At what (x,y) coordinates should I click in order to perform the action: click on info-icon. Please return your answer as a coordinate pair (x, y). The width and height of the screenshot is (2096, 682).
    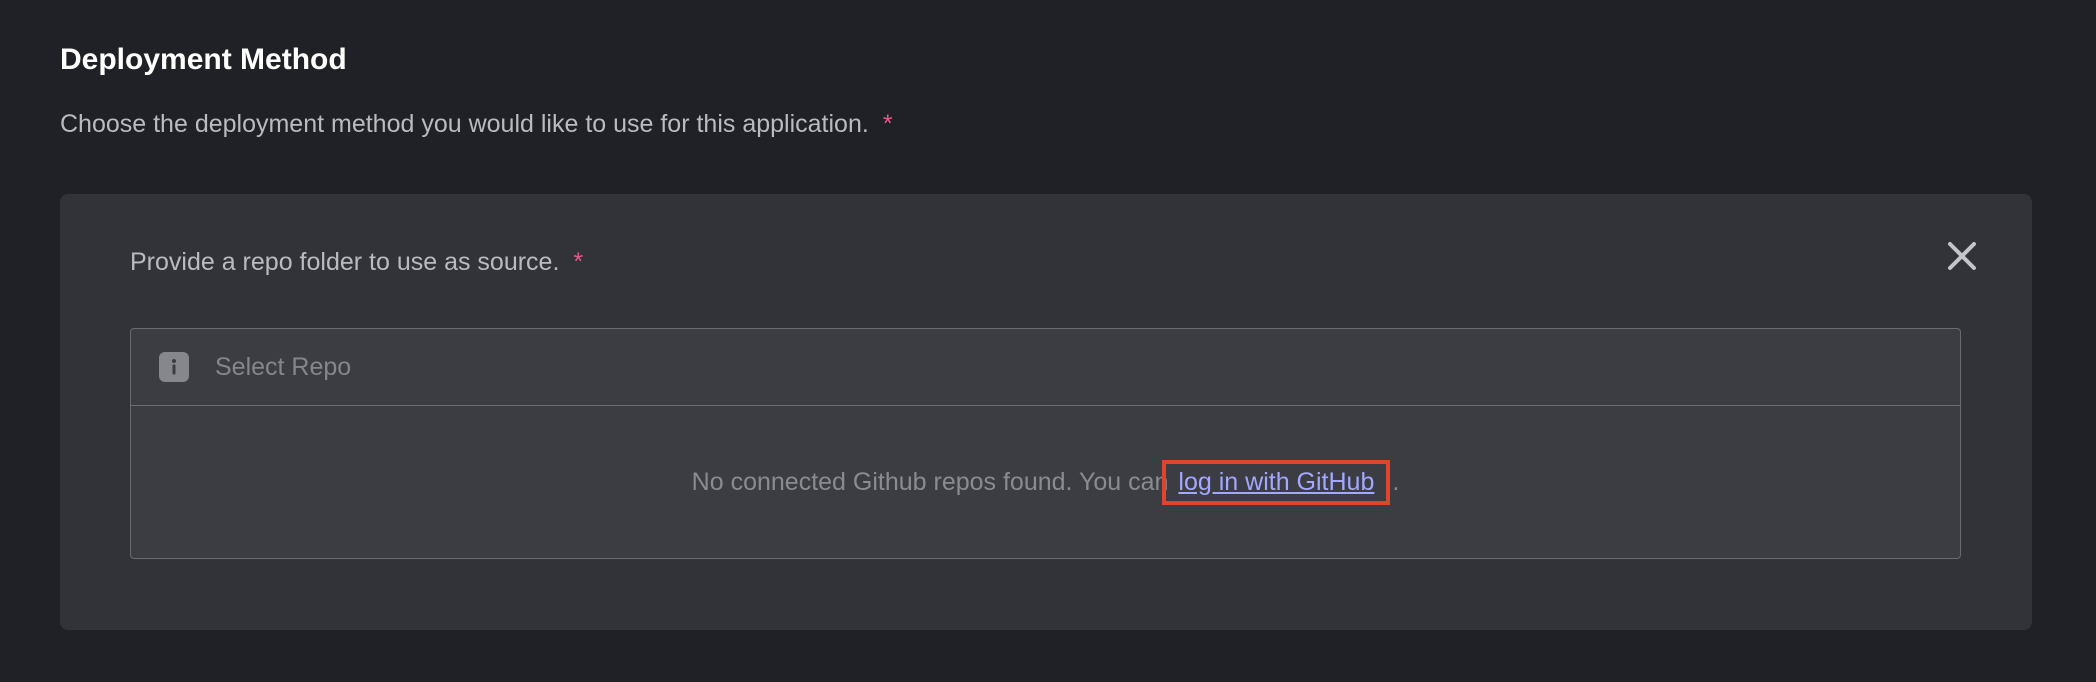
    Looking at the image, I should click on (174, 367).